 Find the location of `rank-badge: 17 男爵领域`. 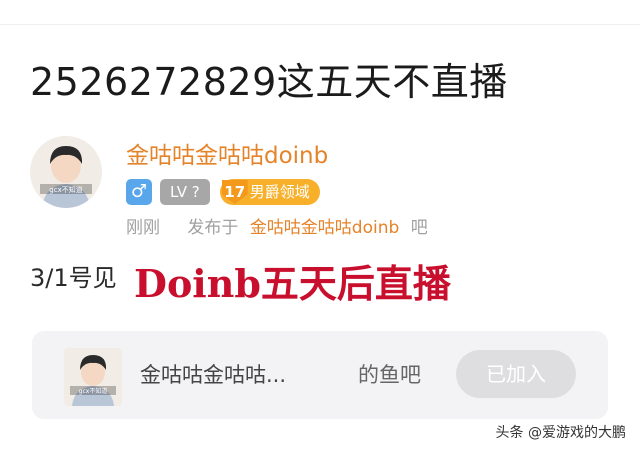

rank-badge: 17 男爵领域 is located at coordinates (269, 192).